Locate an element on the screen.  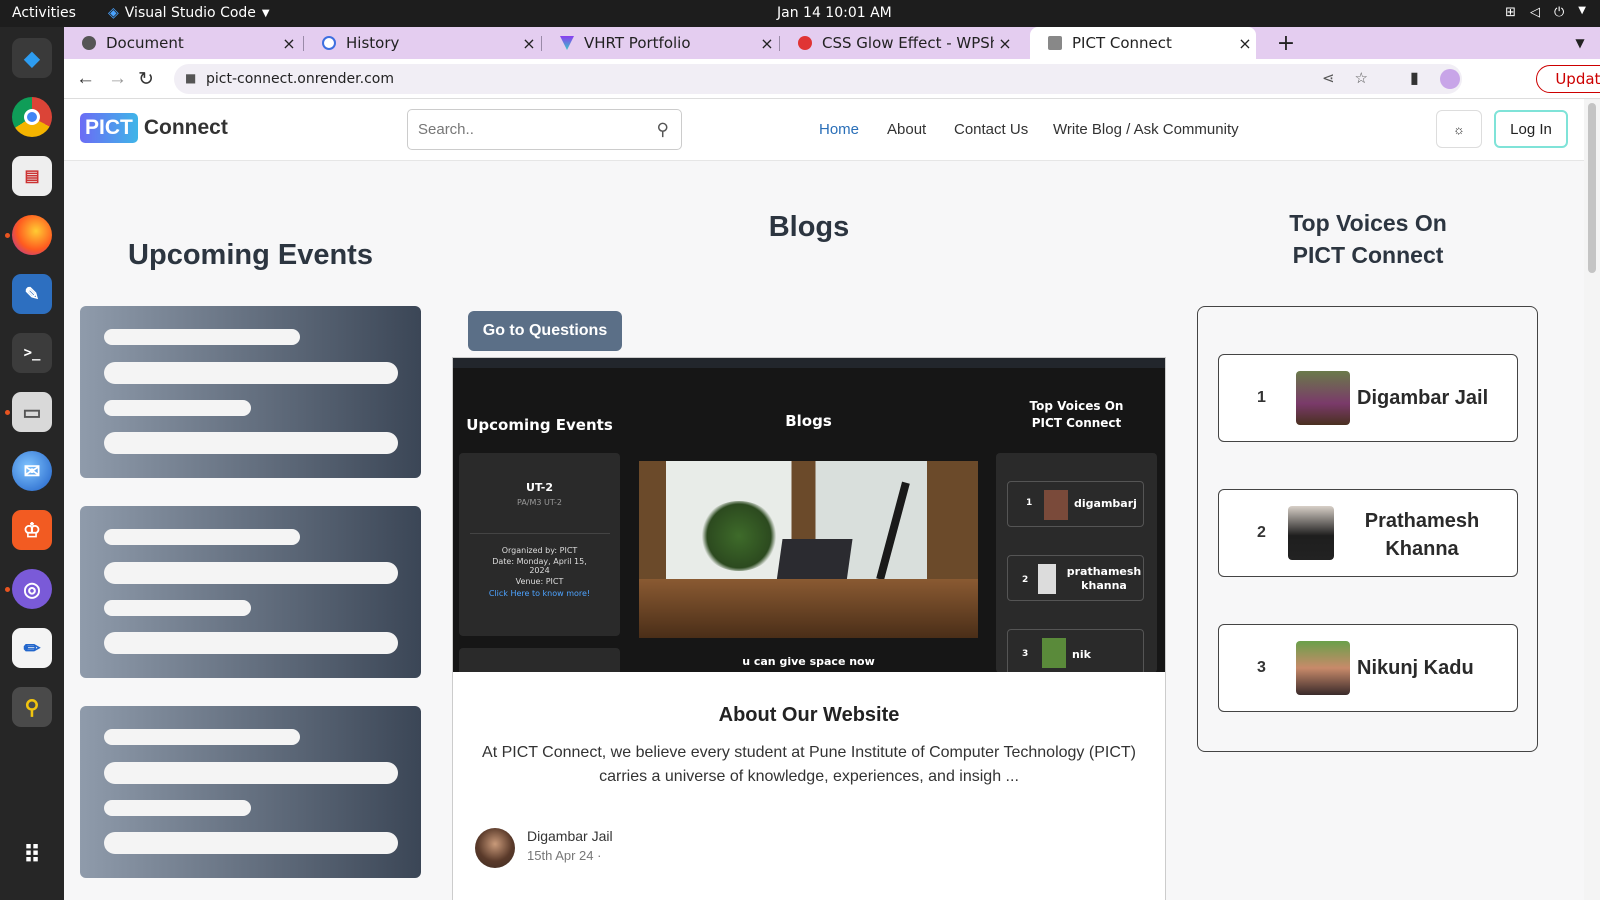
preview-voice-rank: 1 is located at coordinates (1029, 503).